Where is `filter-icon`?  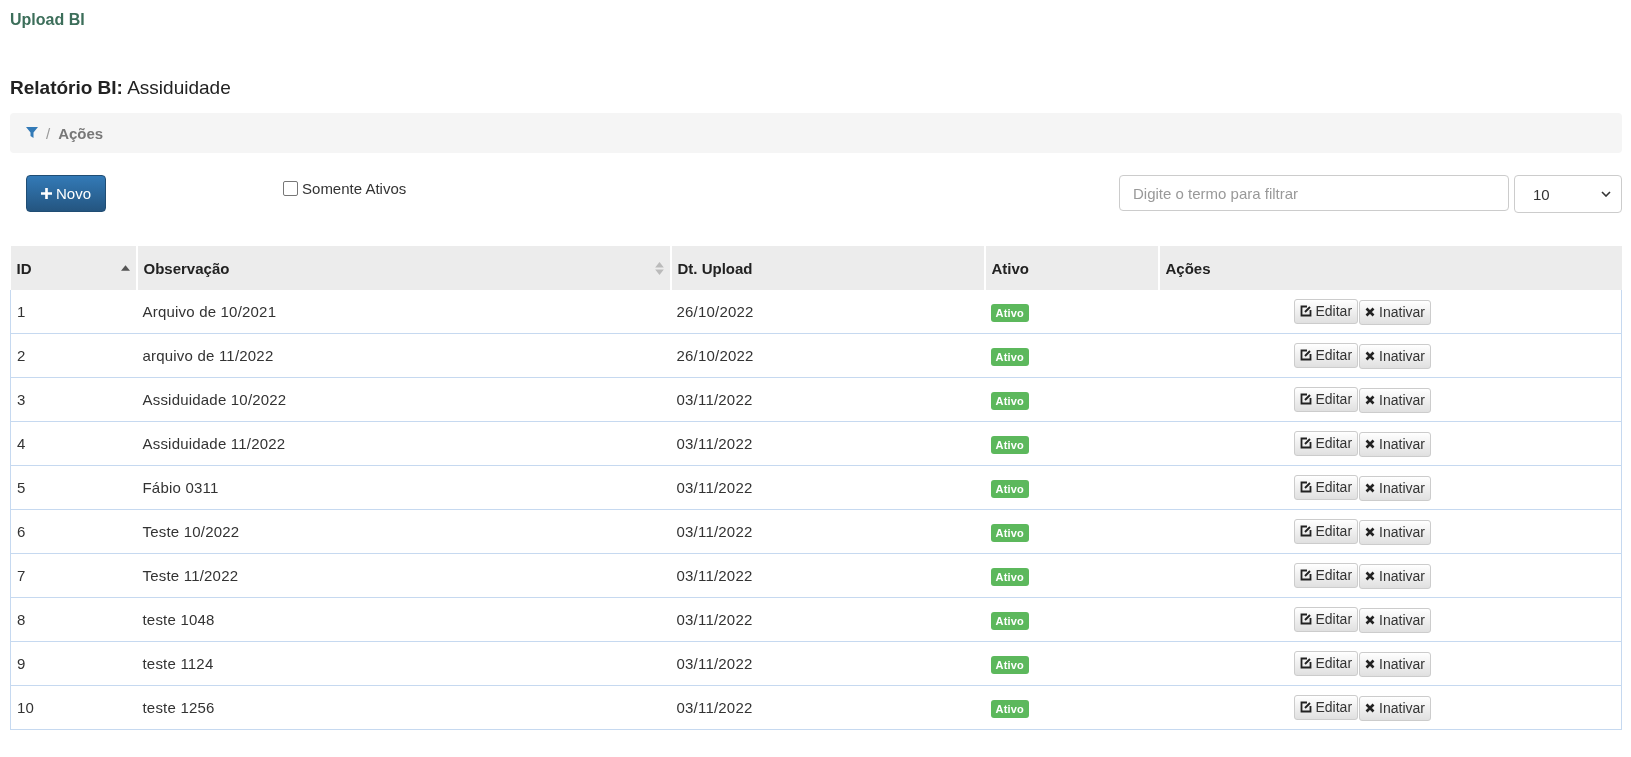
filter-icon is located at coordinates (32, 133).